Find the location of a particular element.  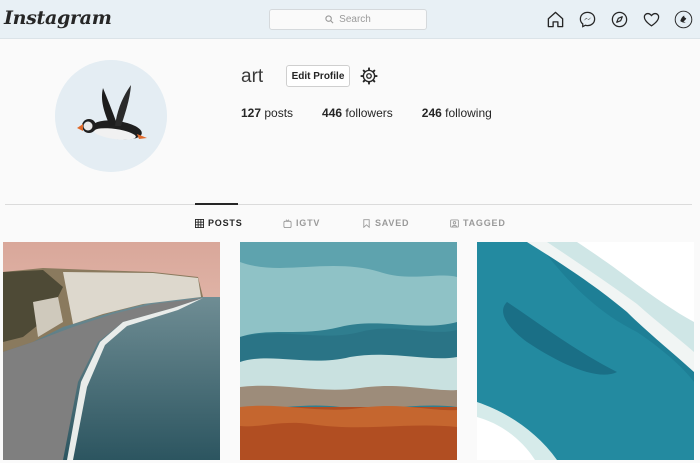

profile-stats: 127 posts 446 followers 246 following is located at coordinates (381, 113).